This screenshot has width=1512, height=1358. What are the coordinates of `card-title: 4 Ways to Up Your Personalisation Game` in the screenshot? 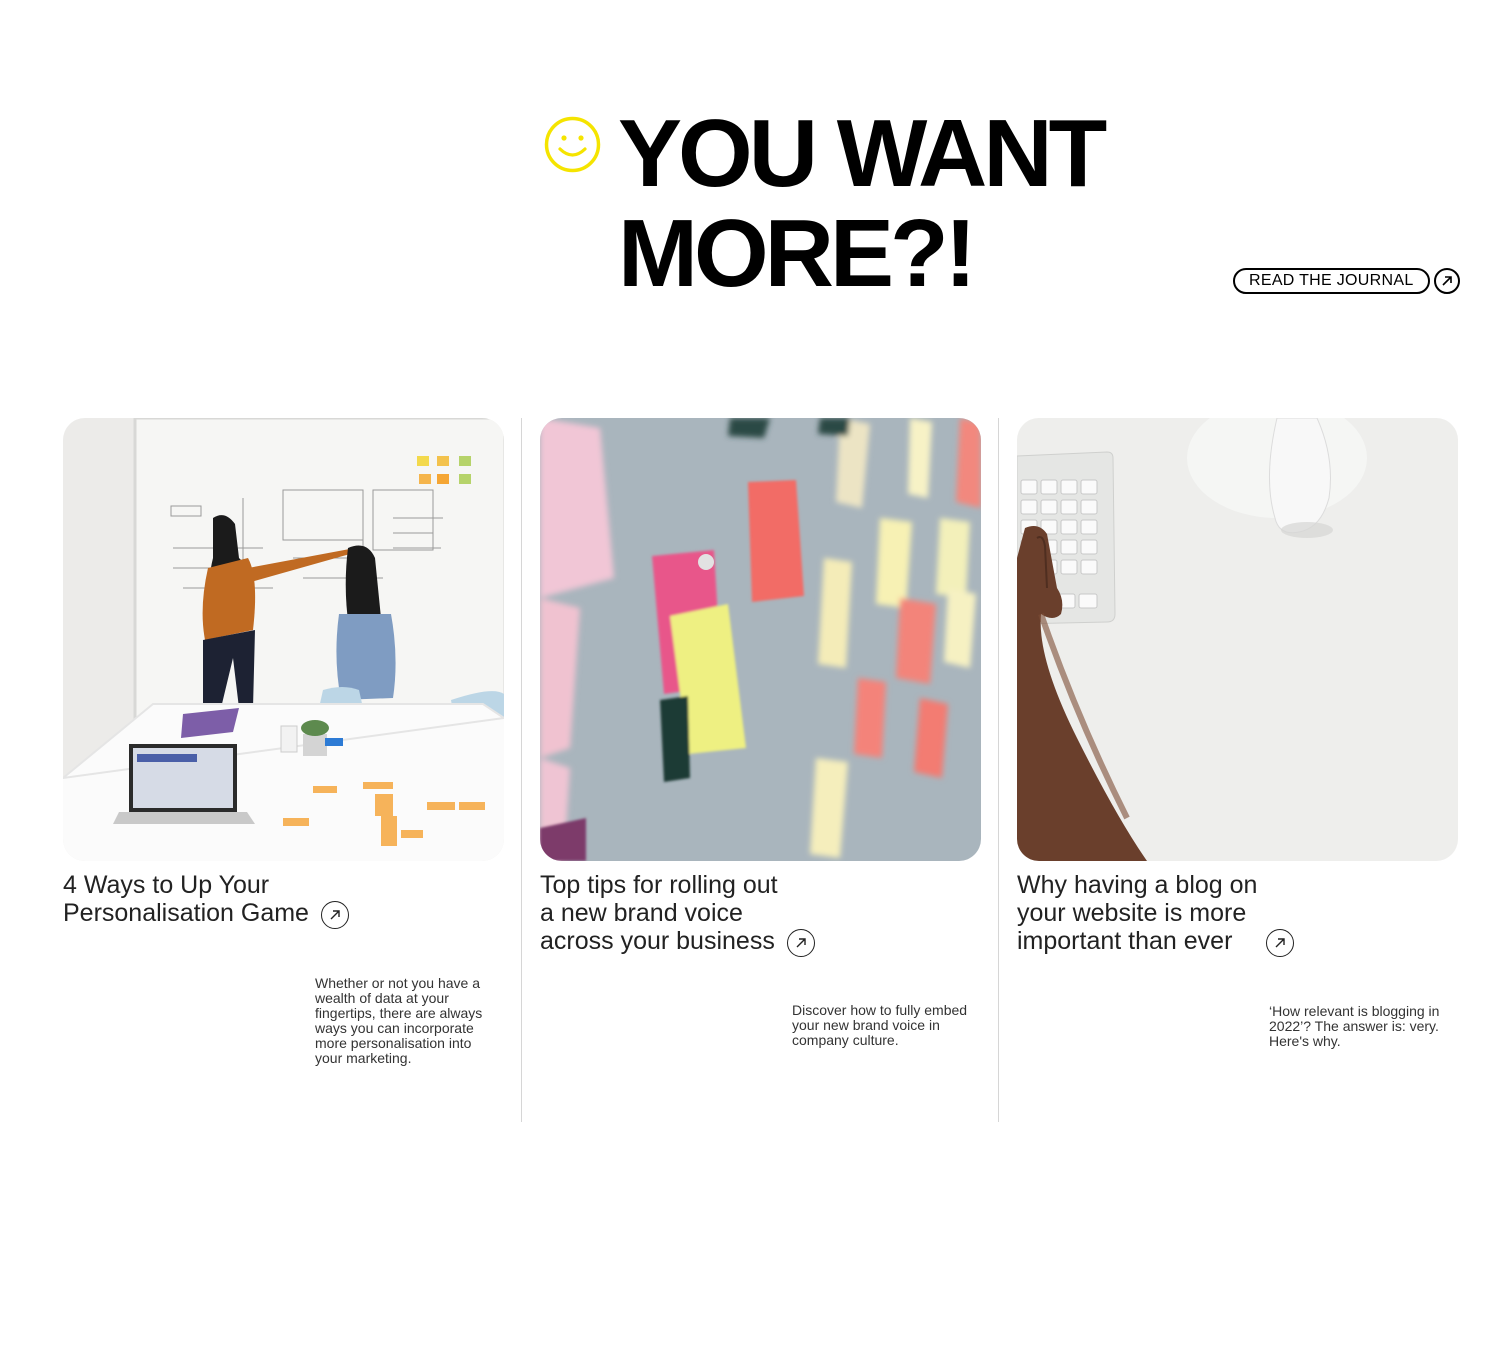 It's located at (186, 899).